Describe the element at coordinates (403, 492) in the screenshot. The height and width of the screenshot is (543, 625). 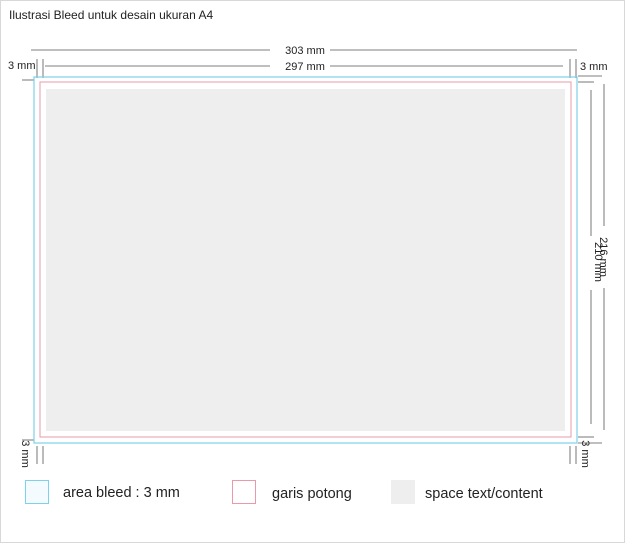
I see `legend-swatch-content` at that location.